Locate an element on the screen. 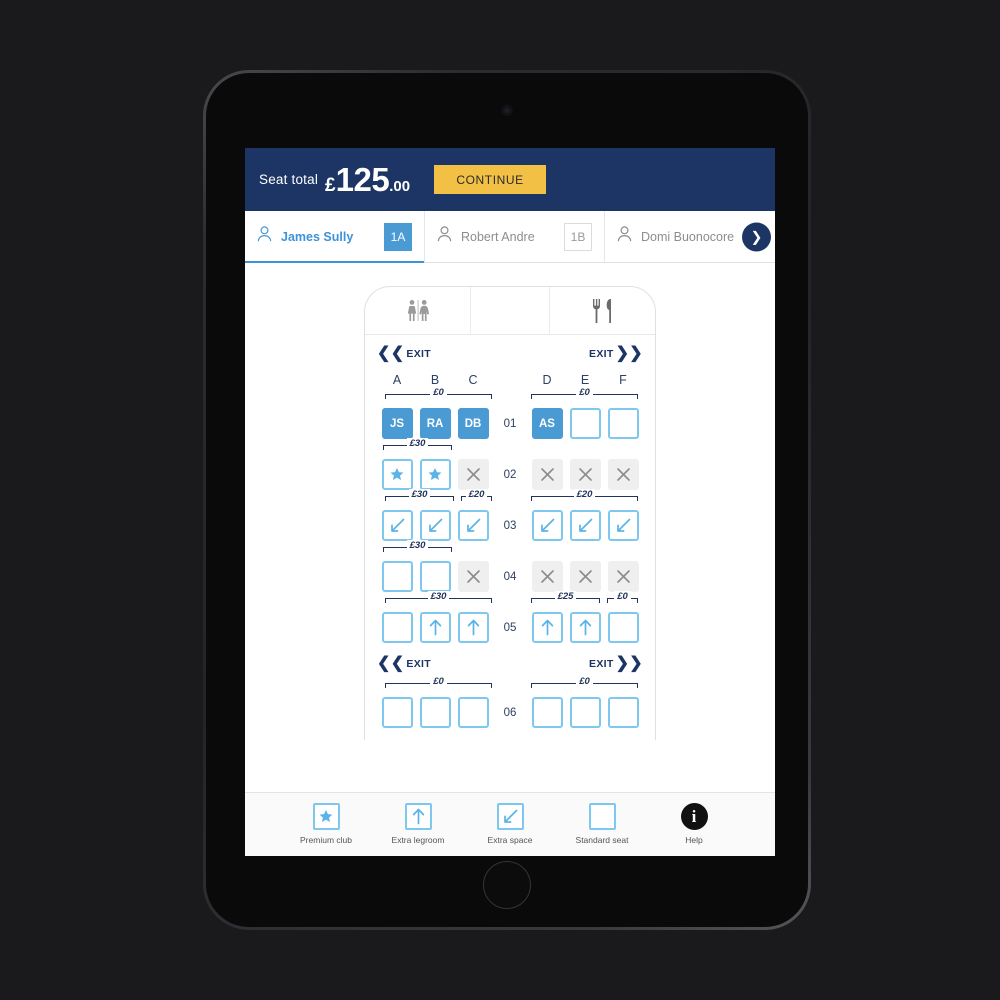 Image resolution: width=1000 pixels, height=1000 pixels. seat-cell: JS is located at coordinates (397, 423).